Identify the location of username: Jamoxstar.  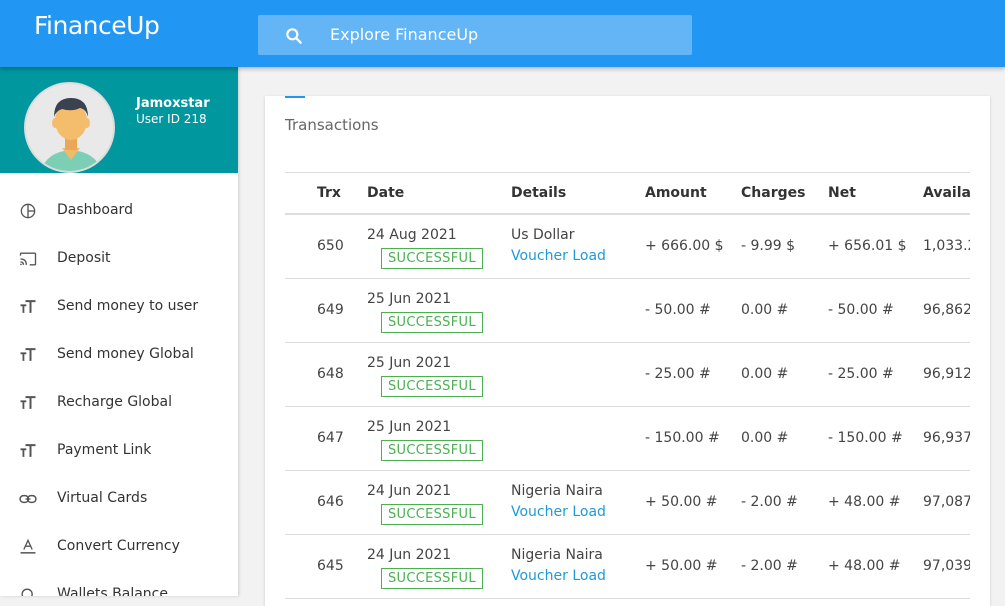
(173, 103).